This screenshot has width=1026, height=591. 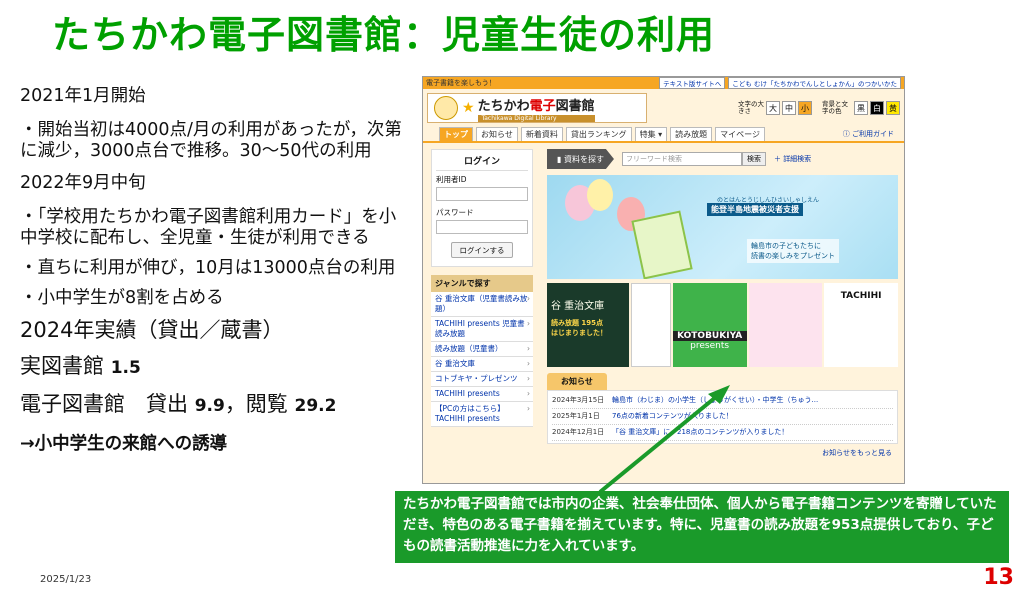 I want to click on user-id-input, so click(x=482, y=194).